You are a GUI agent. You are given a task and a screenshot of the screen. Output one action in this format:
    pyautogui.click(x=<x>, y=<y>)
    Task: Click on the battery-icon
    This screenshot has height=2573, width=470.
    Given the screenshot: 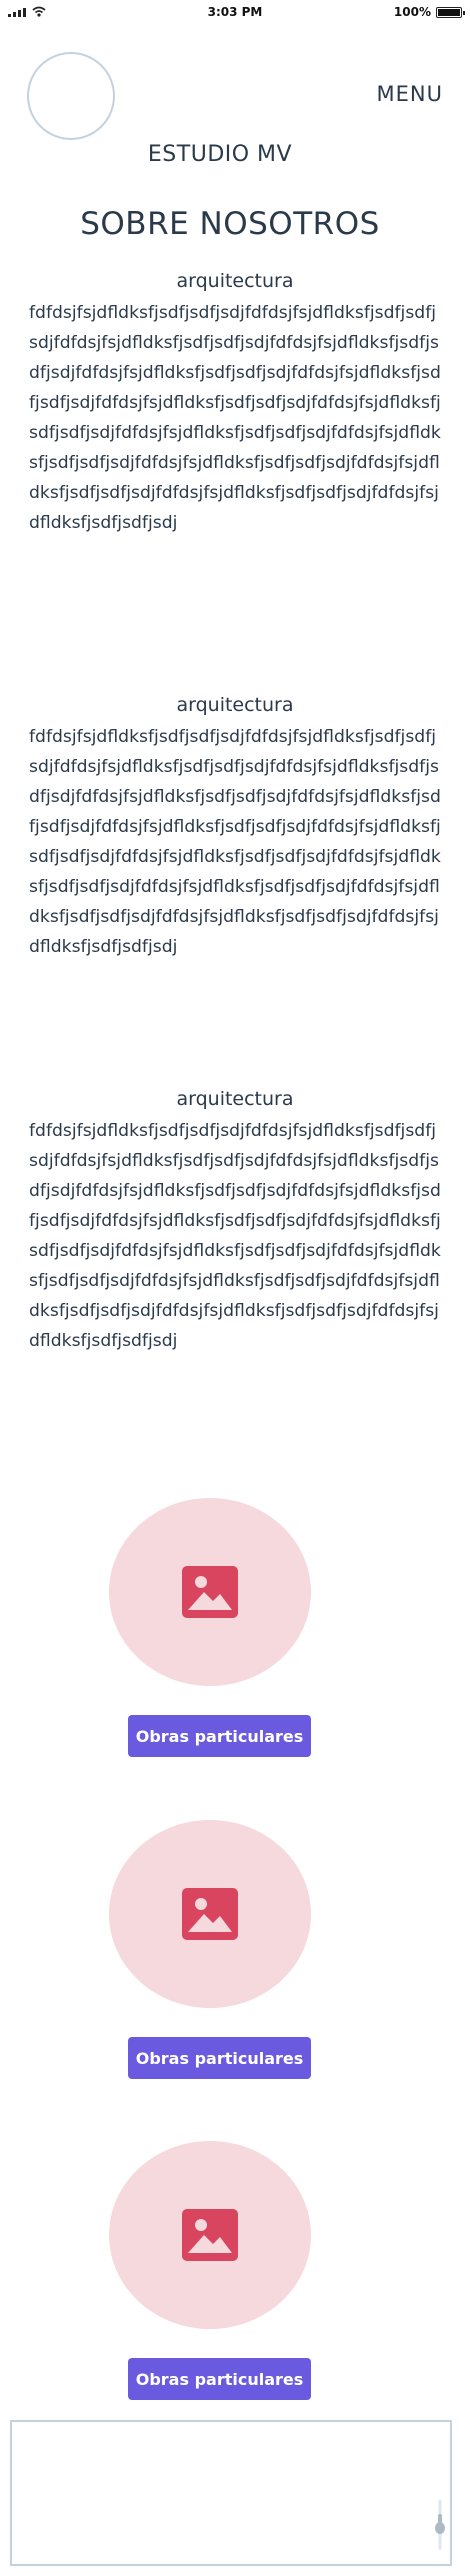 What is the action you would take?
    pyautogui.click(x=450, y=12)
    